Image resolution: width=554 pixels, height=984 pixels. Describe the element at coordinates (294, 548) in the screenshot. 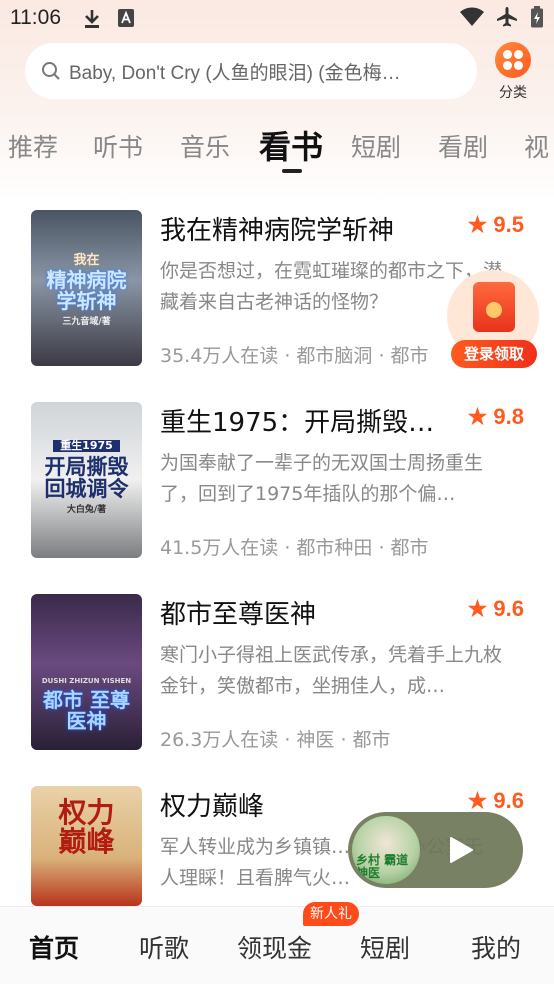

I see `book-meta: 41.5万人在读 · 都市种田 · 都市` at that location.